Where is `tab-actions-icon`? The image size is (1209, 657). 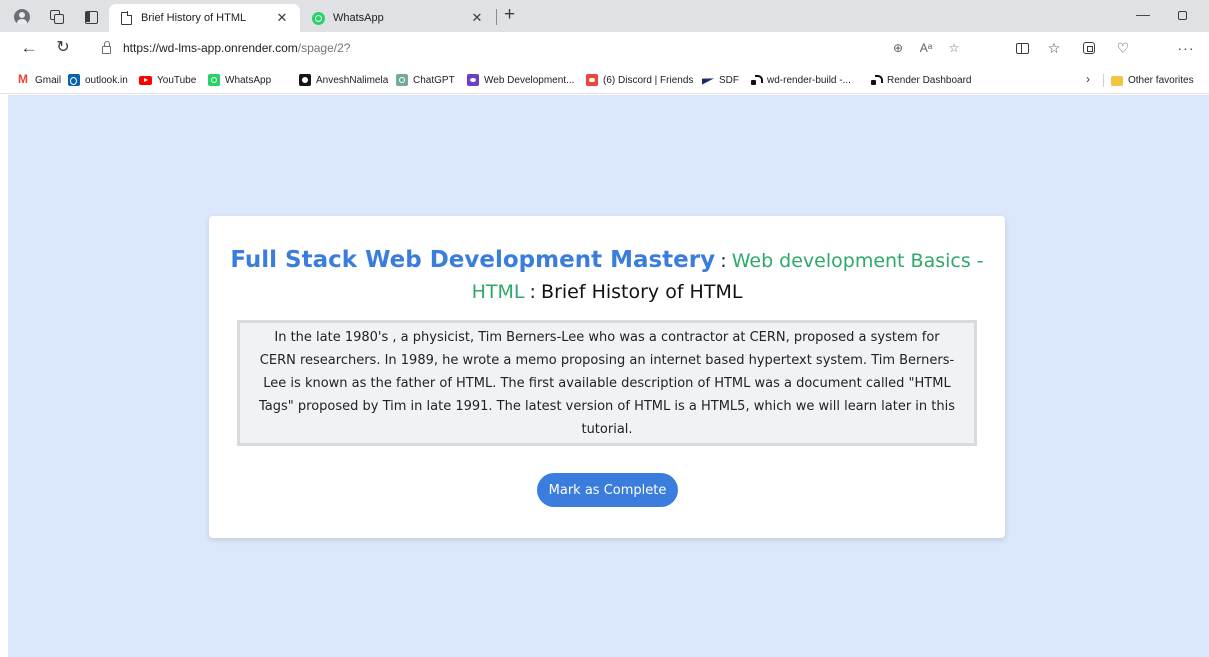 tab-actions-icon is located at coordinates (91, 17).